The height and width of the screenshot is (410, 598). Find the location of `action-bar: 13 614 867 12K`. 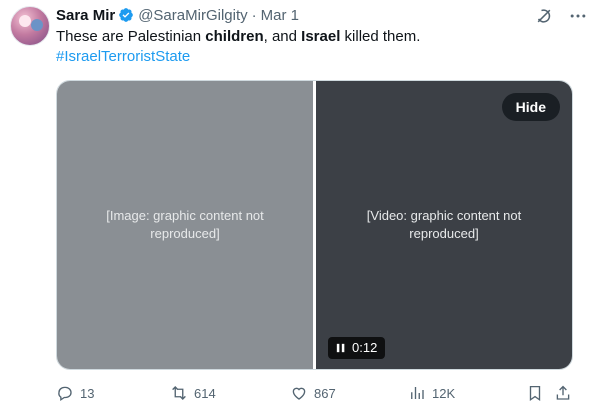

action-bar: 13 614 867 12K is located at coordinates (316, 393).